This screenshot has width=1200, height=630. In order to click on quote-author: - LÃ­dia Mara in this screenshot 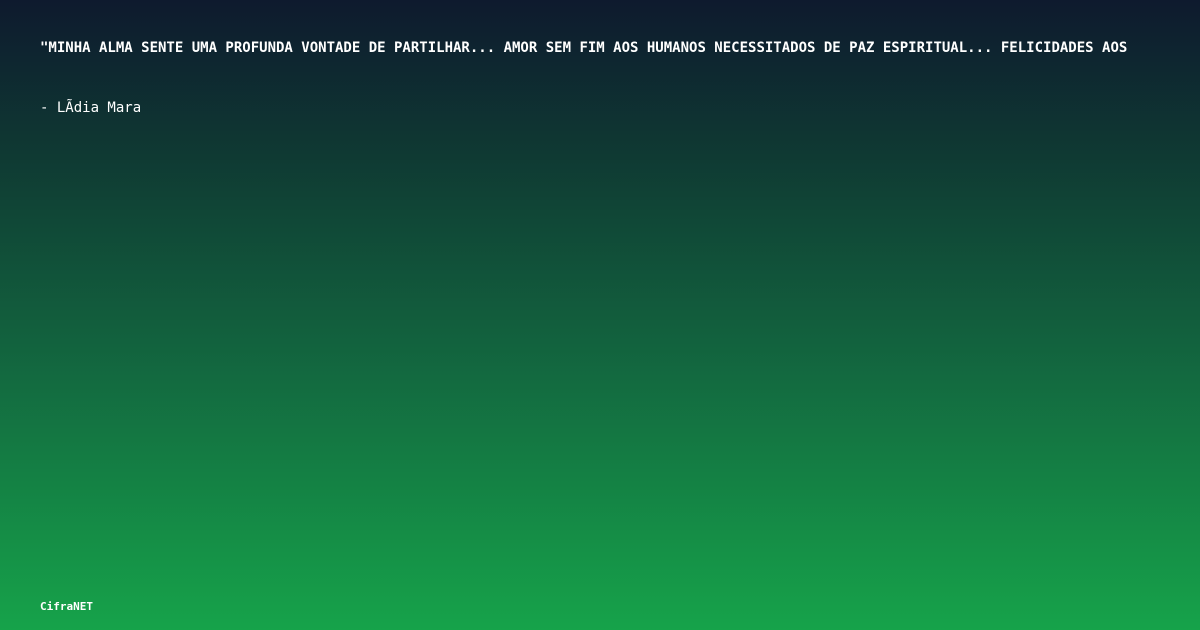, I will do `click(91, 108)`.